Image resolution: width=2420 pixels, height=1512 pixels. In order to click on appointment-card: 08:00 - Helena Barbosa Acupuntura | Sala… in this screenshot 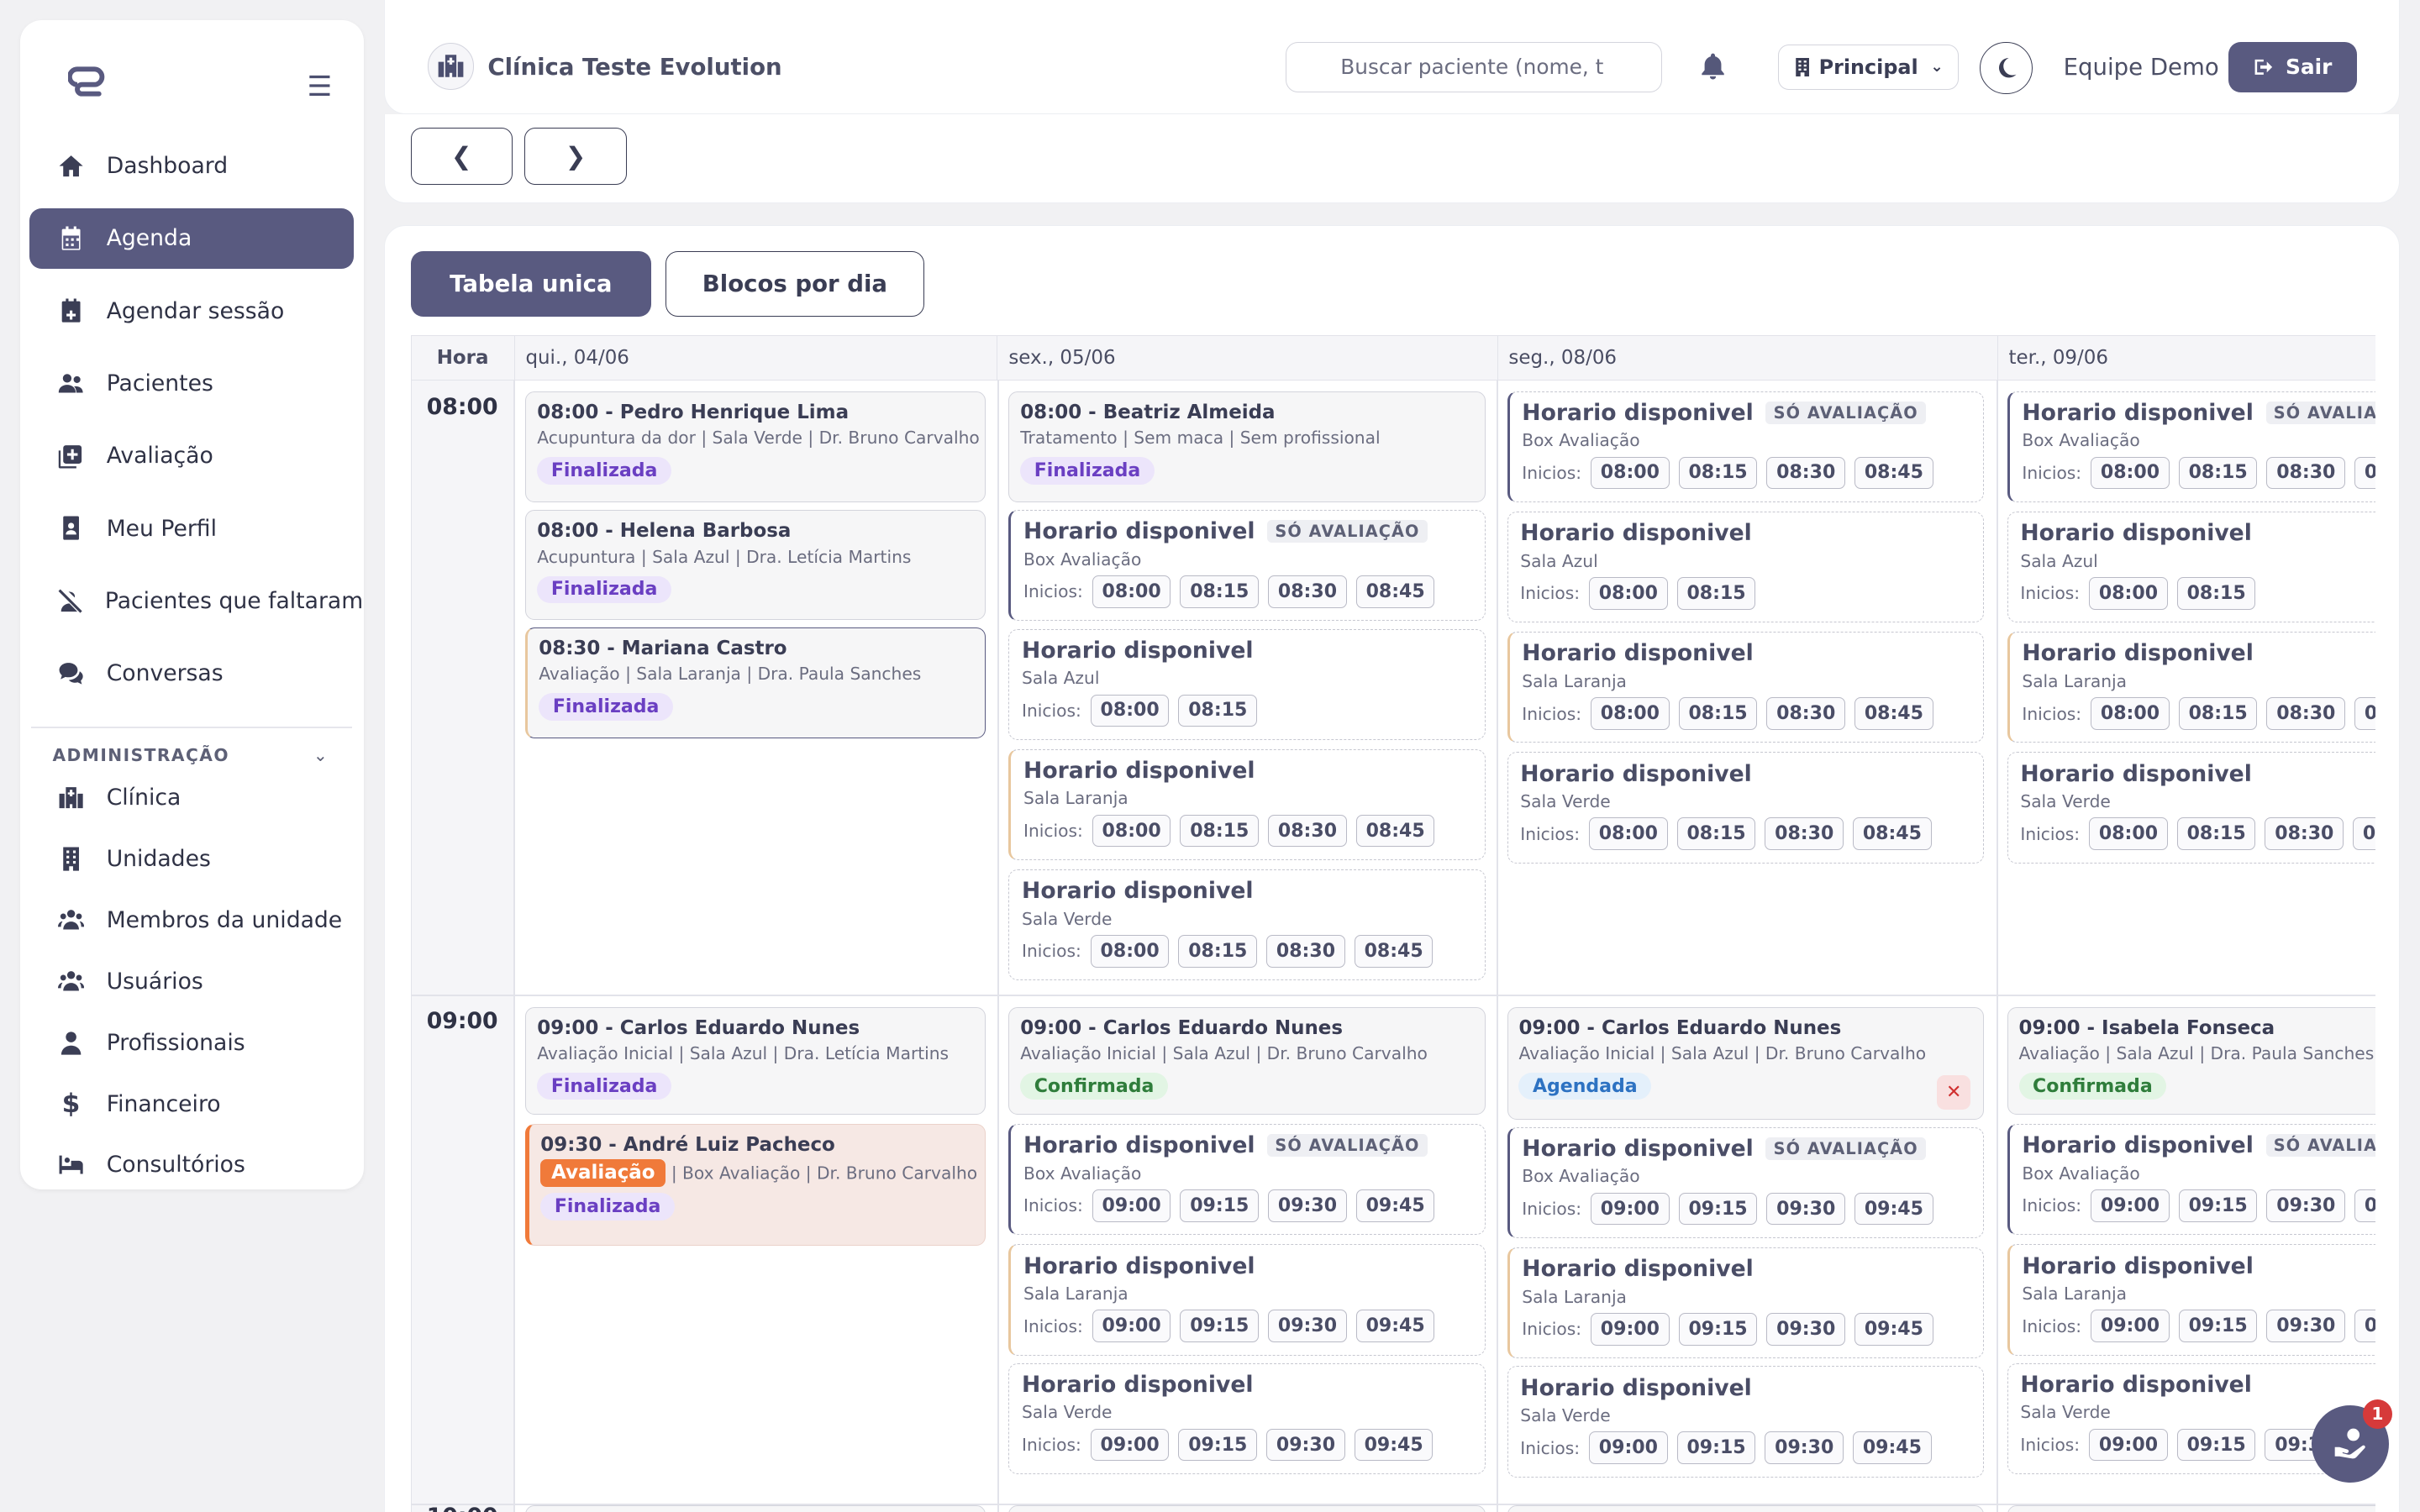, I will do `click(755, 565)`.